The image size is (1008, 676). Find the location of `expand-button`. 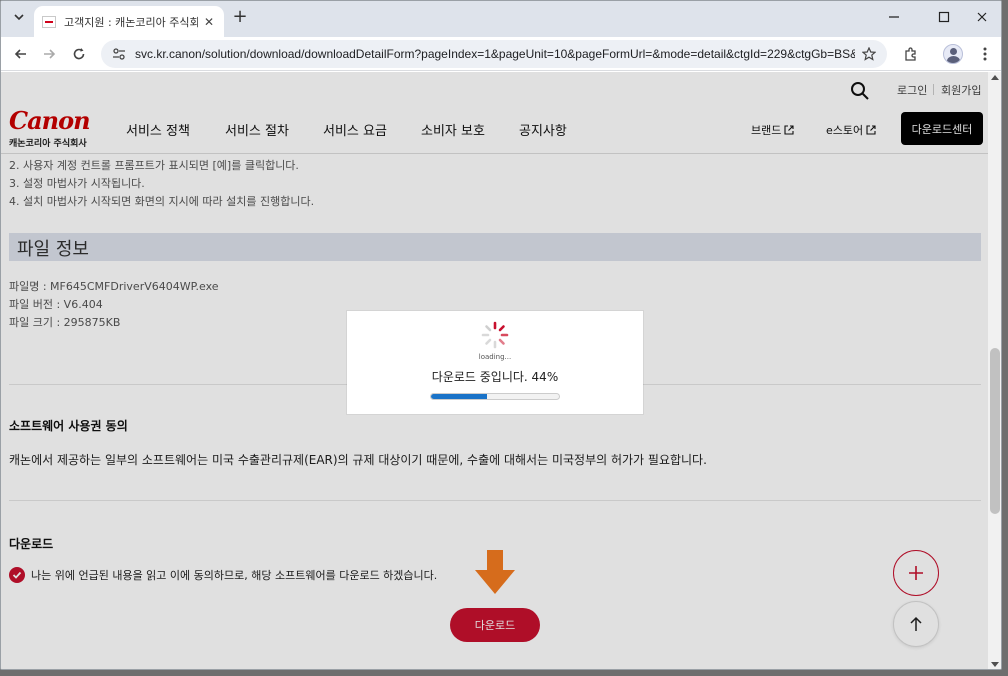

expand-button is located at coordinates (916, 573).